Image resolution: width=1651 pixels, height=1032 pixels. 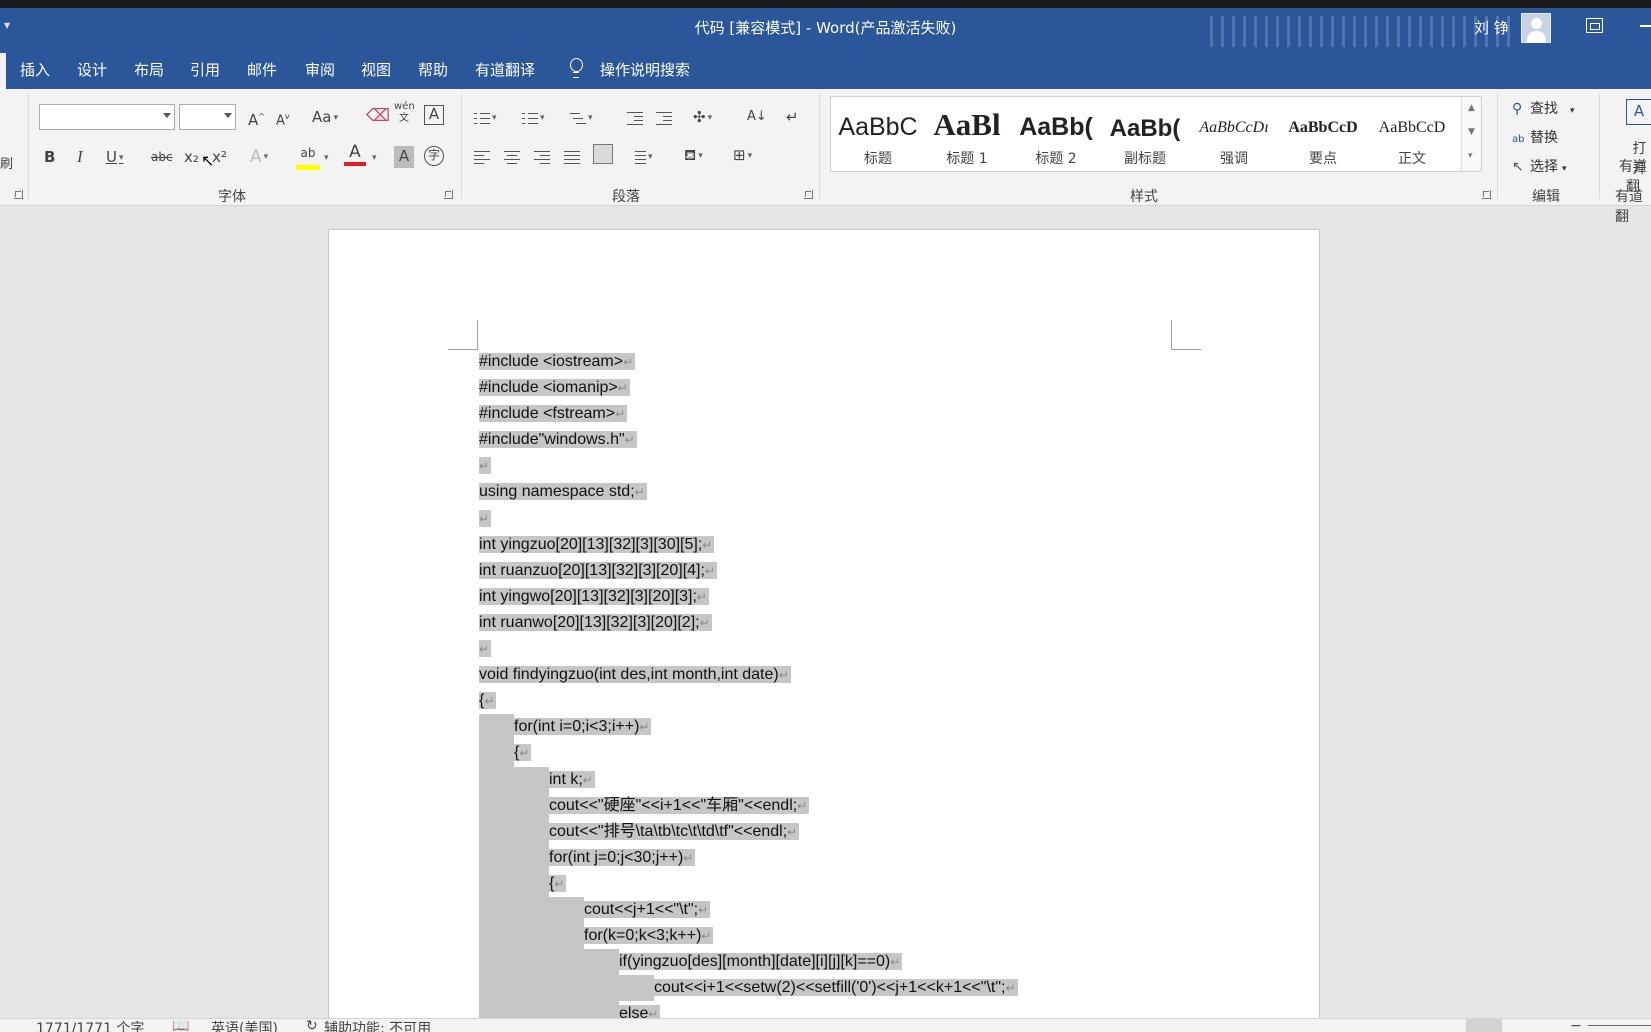 What do you see at coordinates (312, 1025) in the screenshot?
I see `accessibility-icon: ↻` at bounding box center [312, 1025].